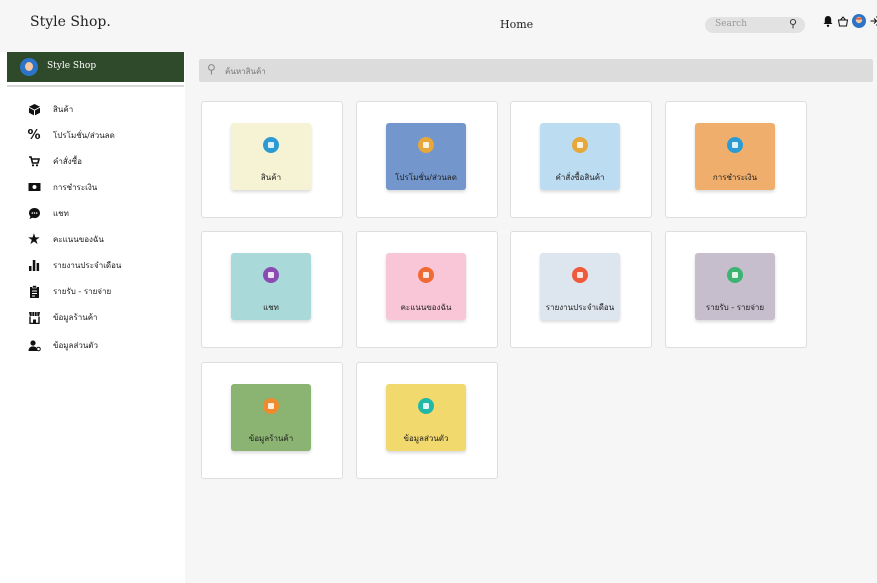  Describe the element at coordinates (61, 213) in the screenshot. I see `sidebar-item-label: แชท` at that location.